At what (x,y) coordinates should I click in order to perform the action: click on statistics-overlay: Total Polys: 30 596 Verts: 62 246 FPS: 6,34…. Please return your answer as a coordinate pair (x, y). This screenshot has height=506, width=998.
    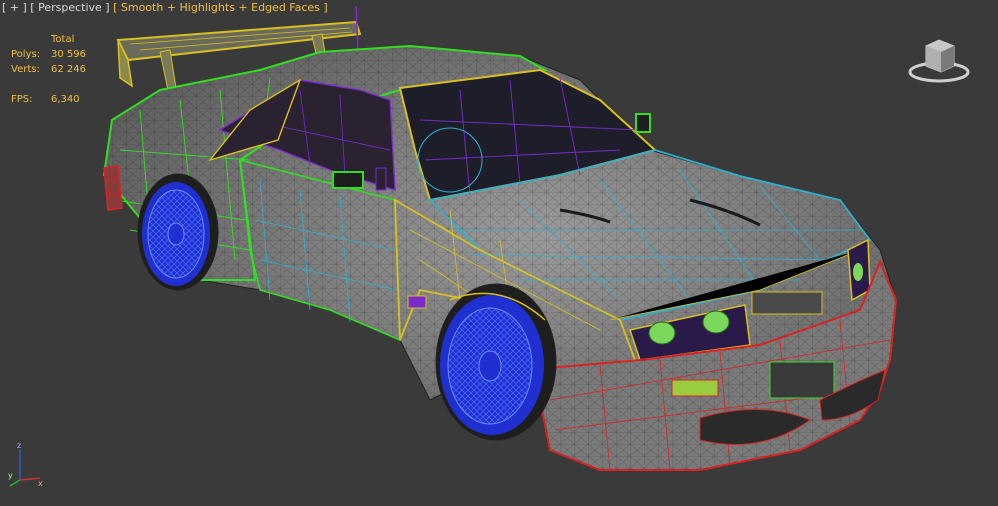
    Looking at the image, I should click on (61, 69).